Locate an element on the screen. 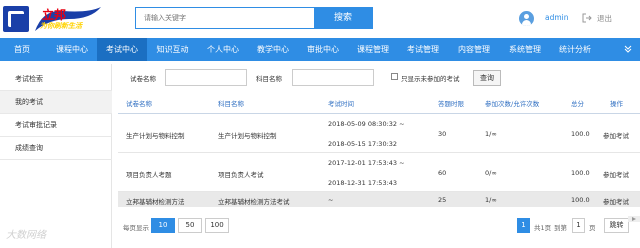  sidebar-item-approval-records: 考试审批记录 is located at coordinates (56, 125).